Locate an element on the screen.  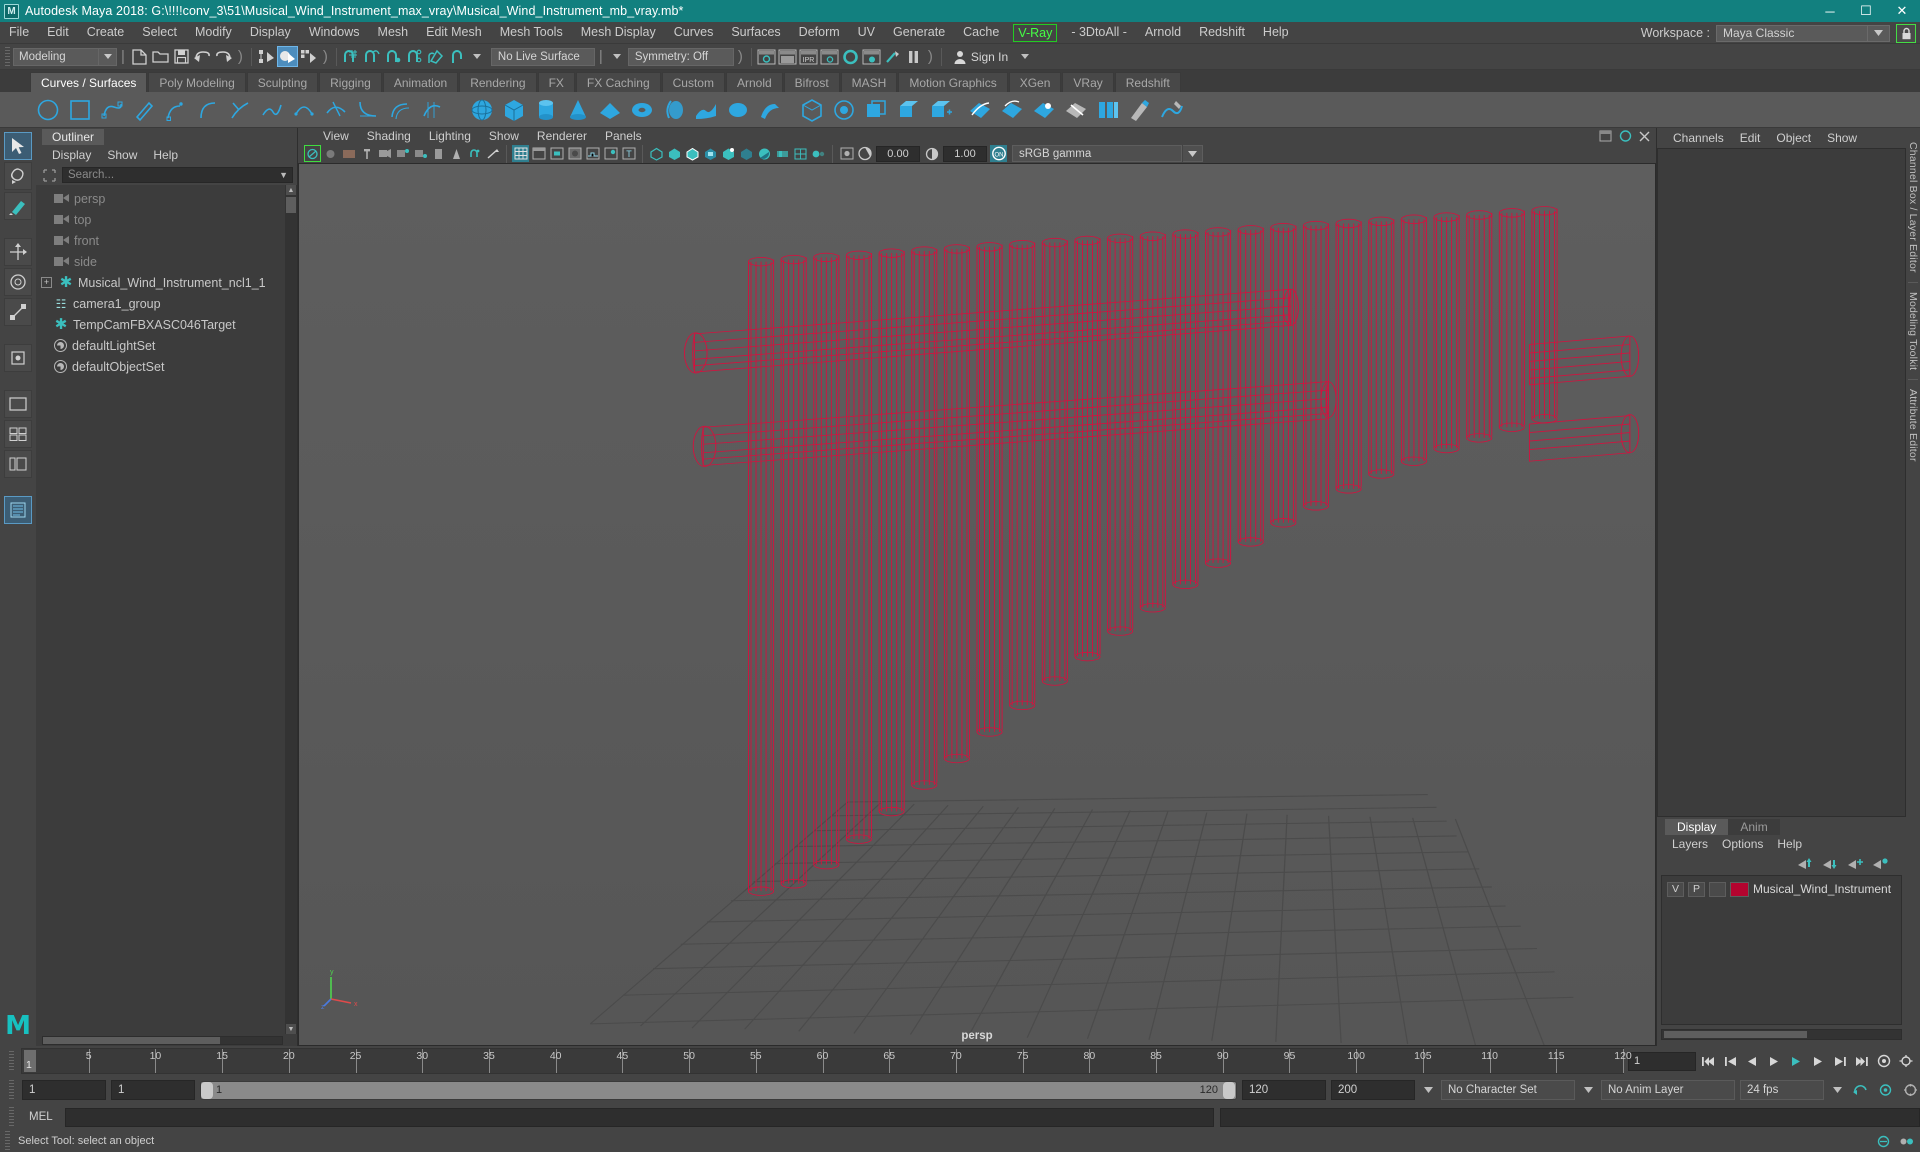
shelf-cut-curve-icon is located at coordinates (336, 110).